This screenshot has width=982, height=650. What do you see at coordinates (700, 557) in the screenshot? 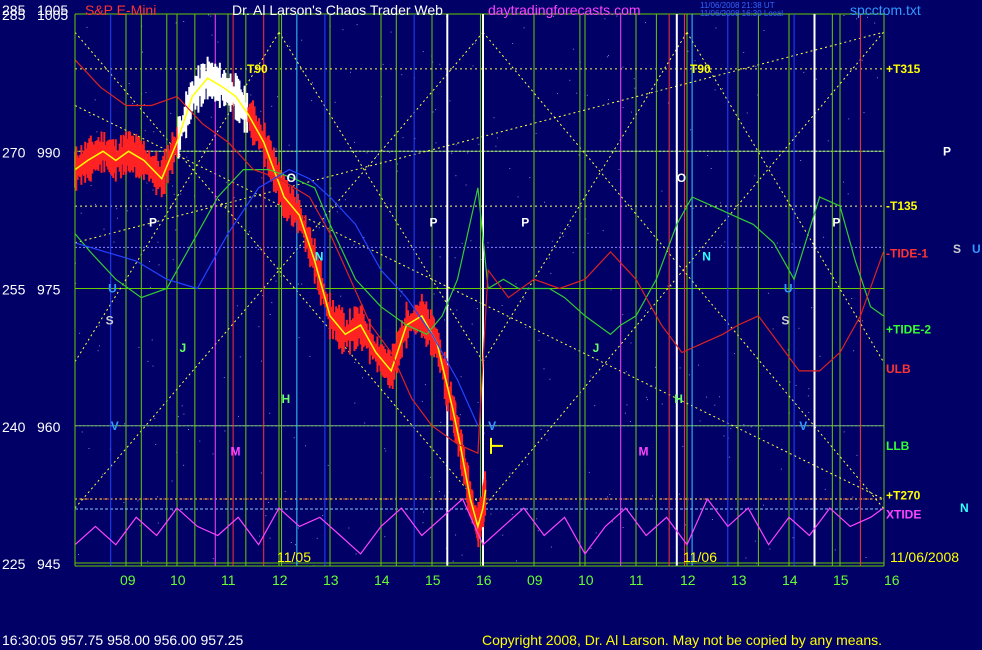
I see `date-label: 11/06` at bounding box center [700, 557].